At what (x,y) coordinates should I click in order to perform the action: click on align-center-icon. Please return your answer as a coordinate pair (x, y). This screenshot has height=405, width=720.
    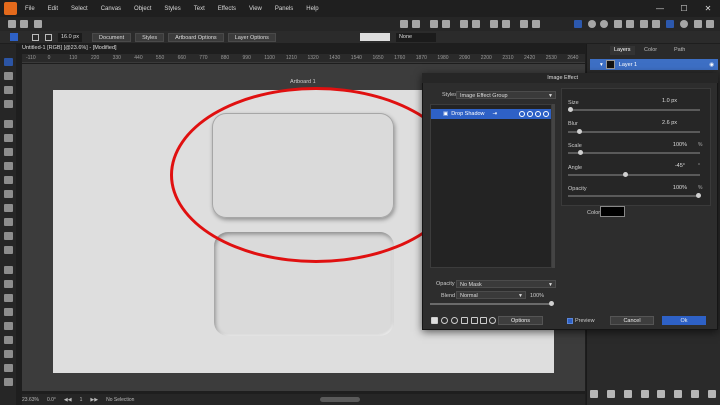
    Looking at the image, I should click on (416, 24).